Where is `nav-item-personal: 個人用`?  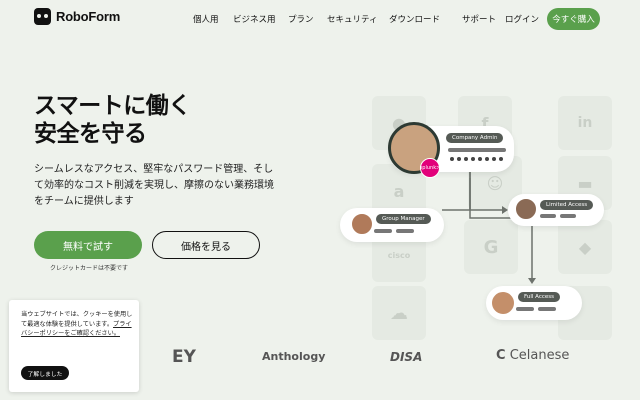
nav-item-personal: 個人用 is located at coordinates (206, 19).